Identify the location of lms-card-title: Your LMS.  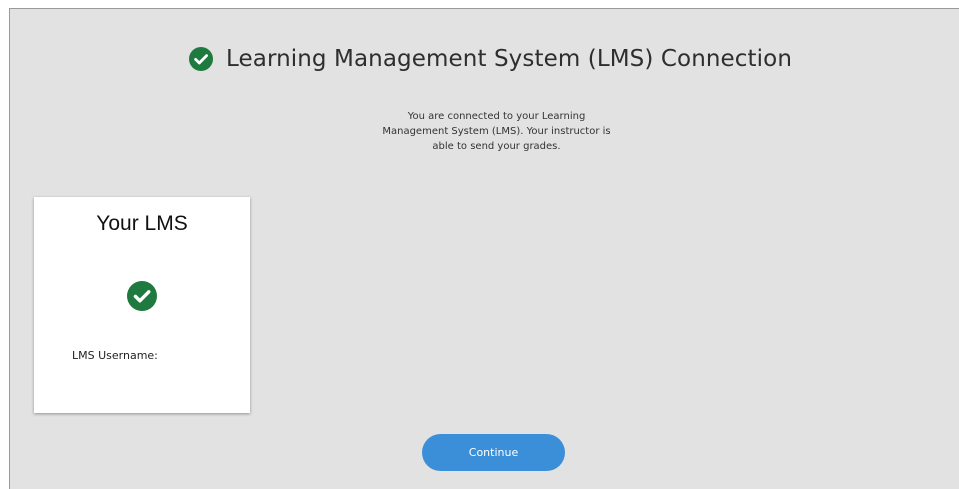
(142, 223).